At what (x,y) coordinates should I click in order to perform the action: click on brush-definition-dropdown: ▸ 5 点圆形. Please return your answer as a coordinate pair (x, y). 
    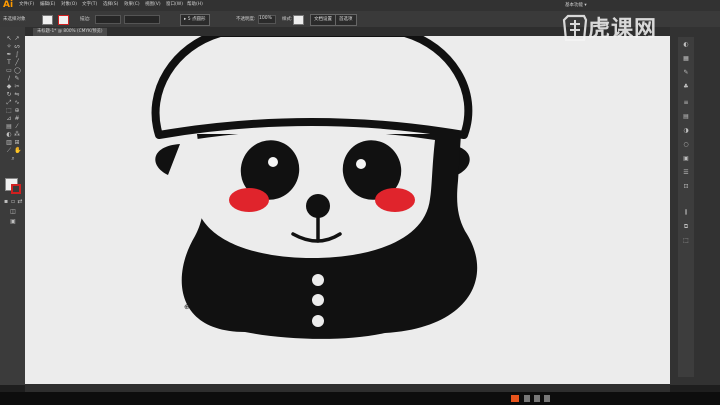
    Looking at the image, I should click on (195, 20).